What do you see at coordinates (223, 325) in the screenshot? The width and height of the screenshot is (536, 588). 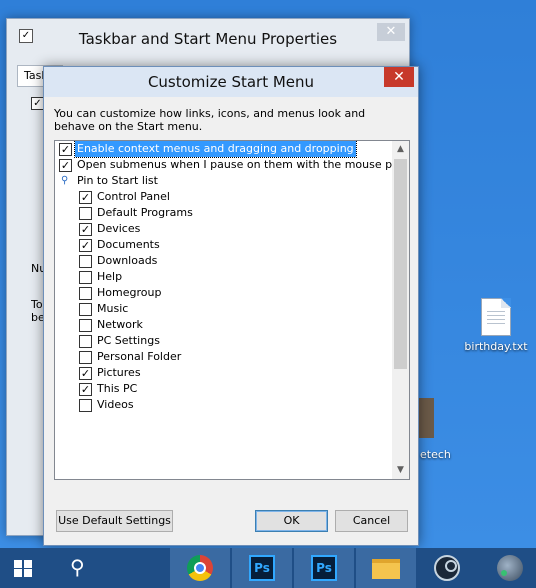 I see `list-item: Network` at bounding box center [223, 325].